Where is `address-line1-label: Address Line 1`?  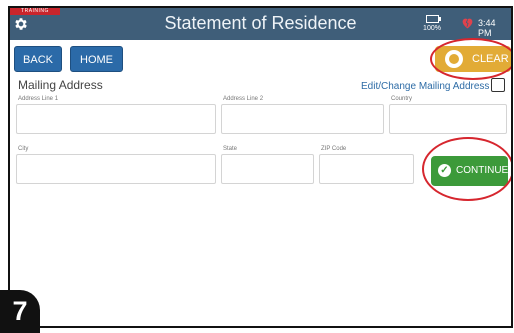 address-line1-label: Address Line 1 is located at coordinates (38, 99).